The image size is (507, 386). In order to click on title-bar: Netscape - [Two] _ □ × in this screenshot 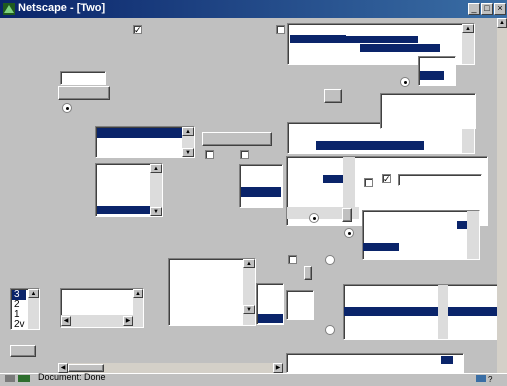, I will do `click(253, 9)`.